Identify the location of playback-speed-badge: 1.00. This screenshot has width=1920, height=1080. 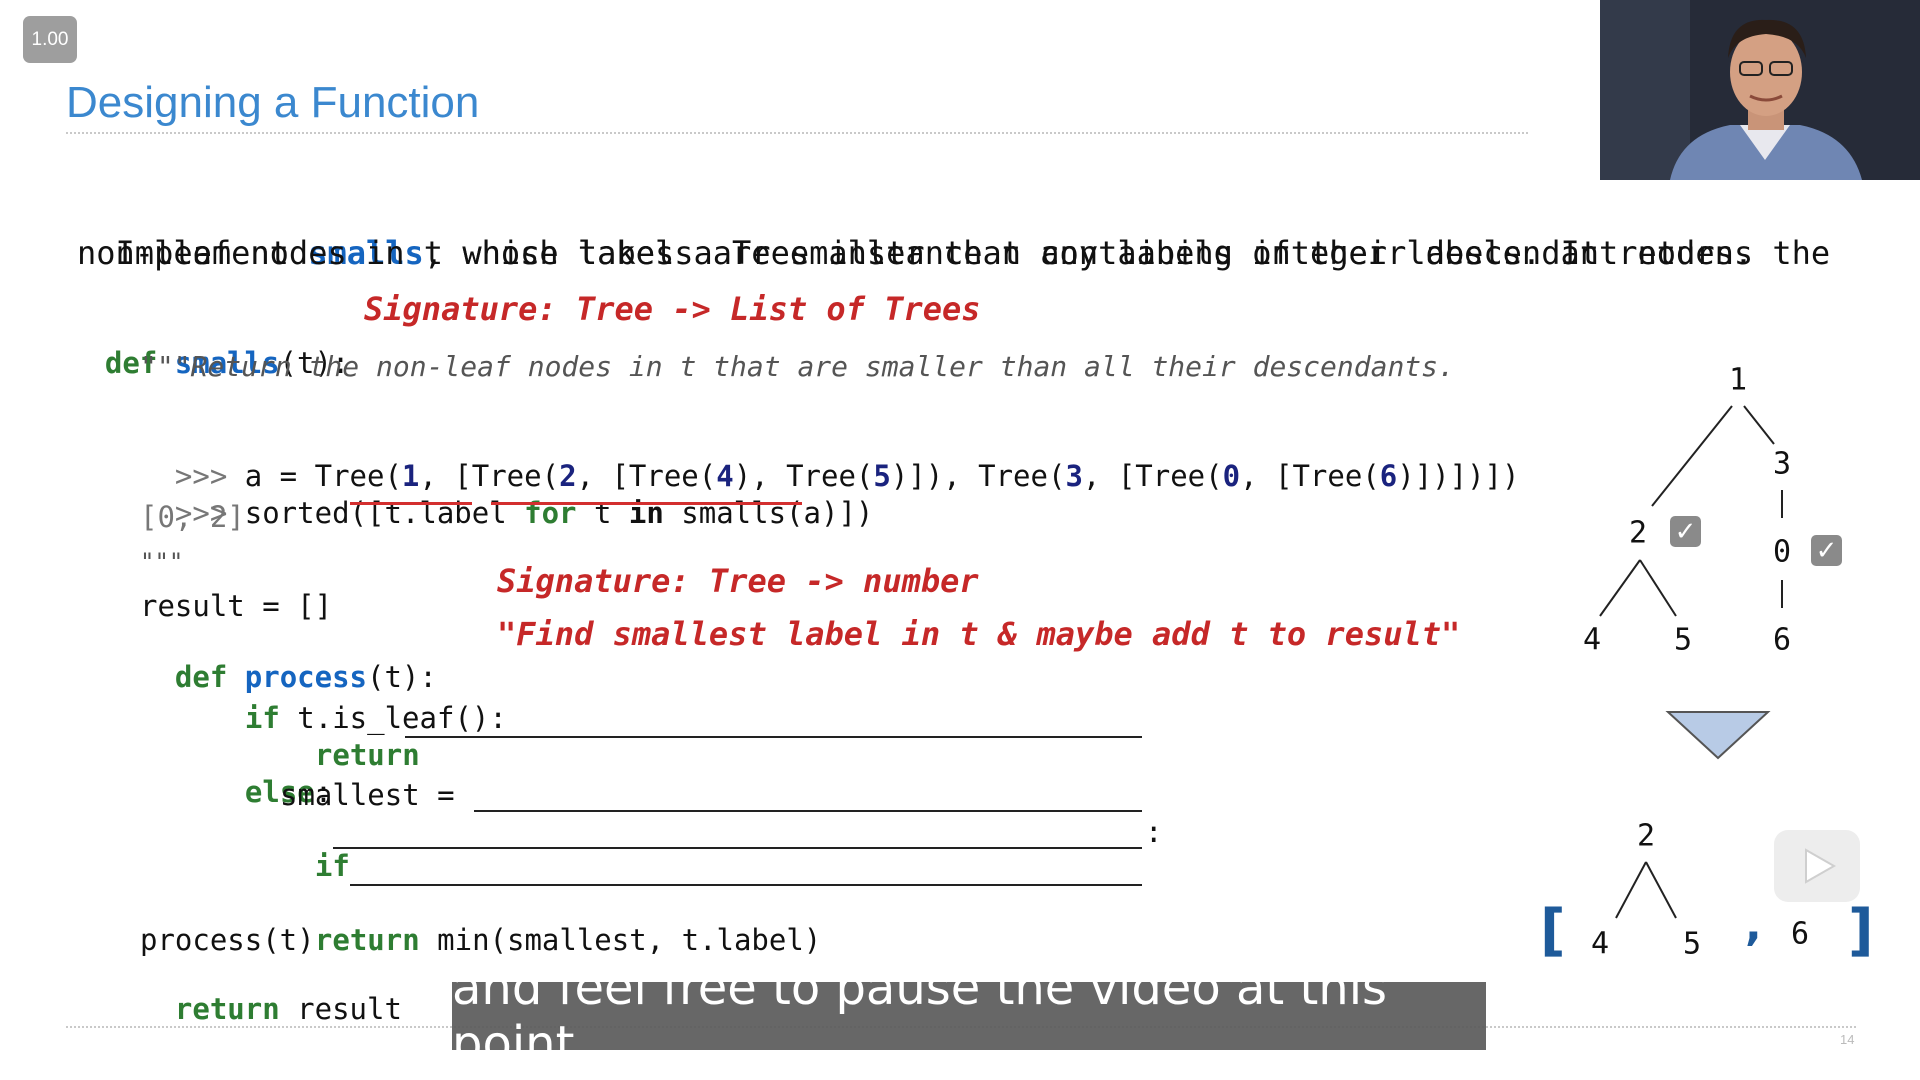
(50, 39).